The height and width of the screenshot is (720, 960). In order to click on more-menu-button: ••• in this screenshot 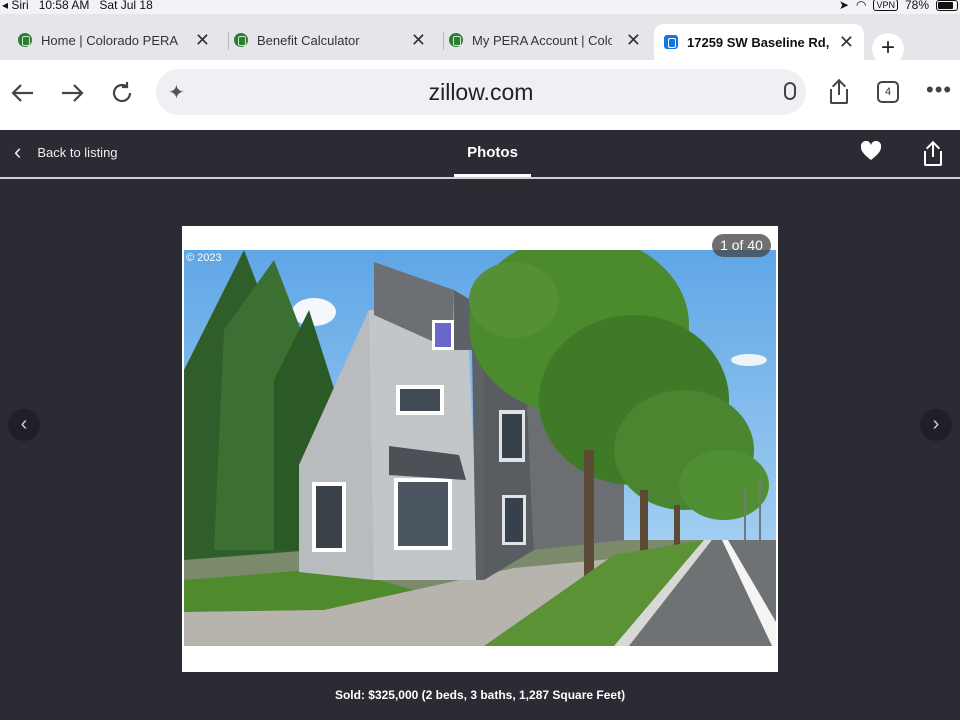, I will do `click(939, 90)`.